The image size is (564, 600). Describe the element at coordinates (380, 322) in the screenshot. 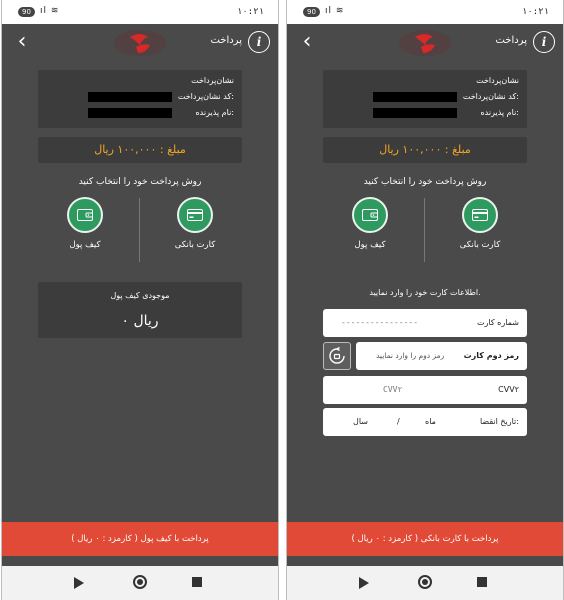

I see `card-number-value: ----------------` at that location.